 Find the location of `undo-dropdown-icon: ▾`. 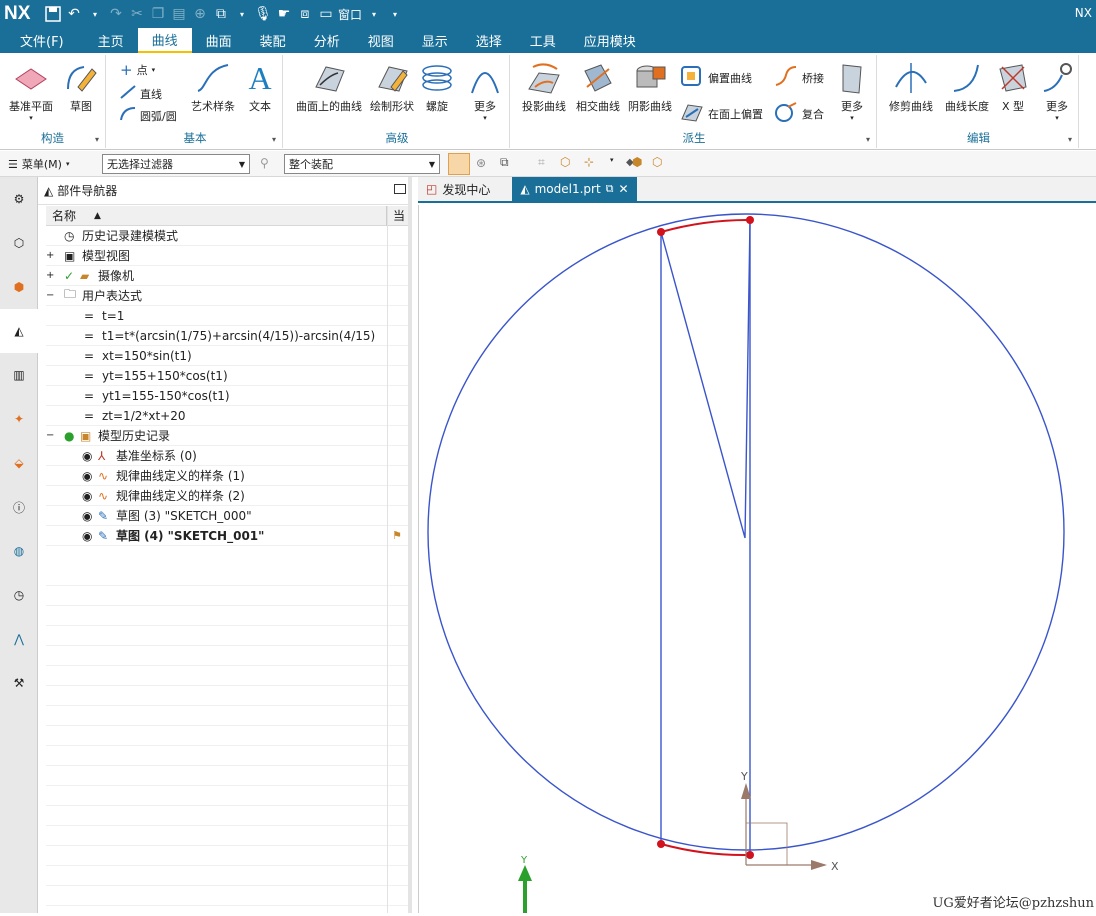

undo-dropdown-icon: ▾ is located at coordinates (95, 14).